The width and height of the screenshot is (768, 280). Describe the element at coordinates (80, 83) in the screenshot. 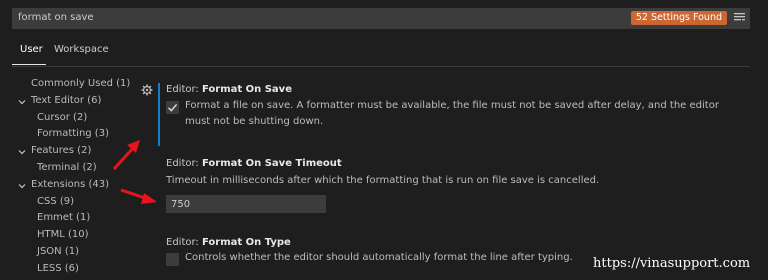

I see `toc-item-commonly-used: Commonly Used (1)` at that location.